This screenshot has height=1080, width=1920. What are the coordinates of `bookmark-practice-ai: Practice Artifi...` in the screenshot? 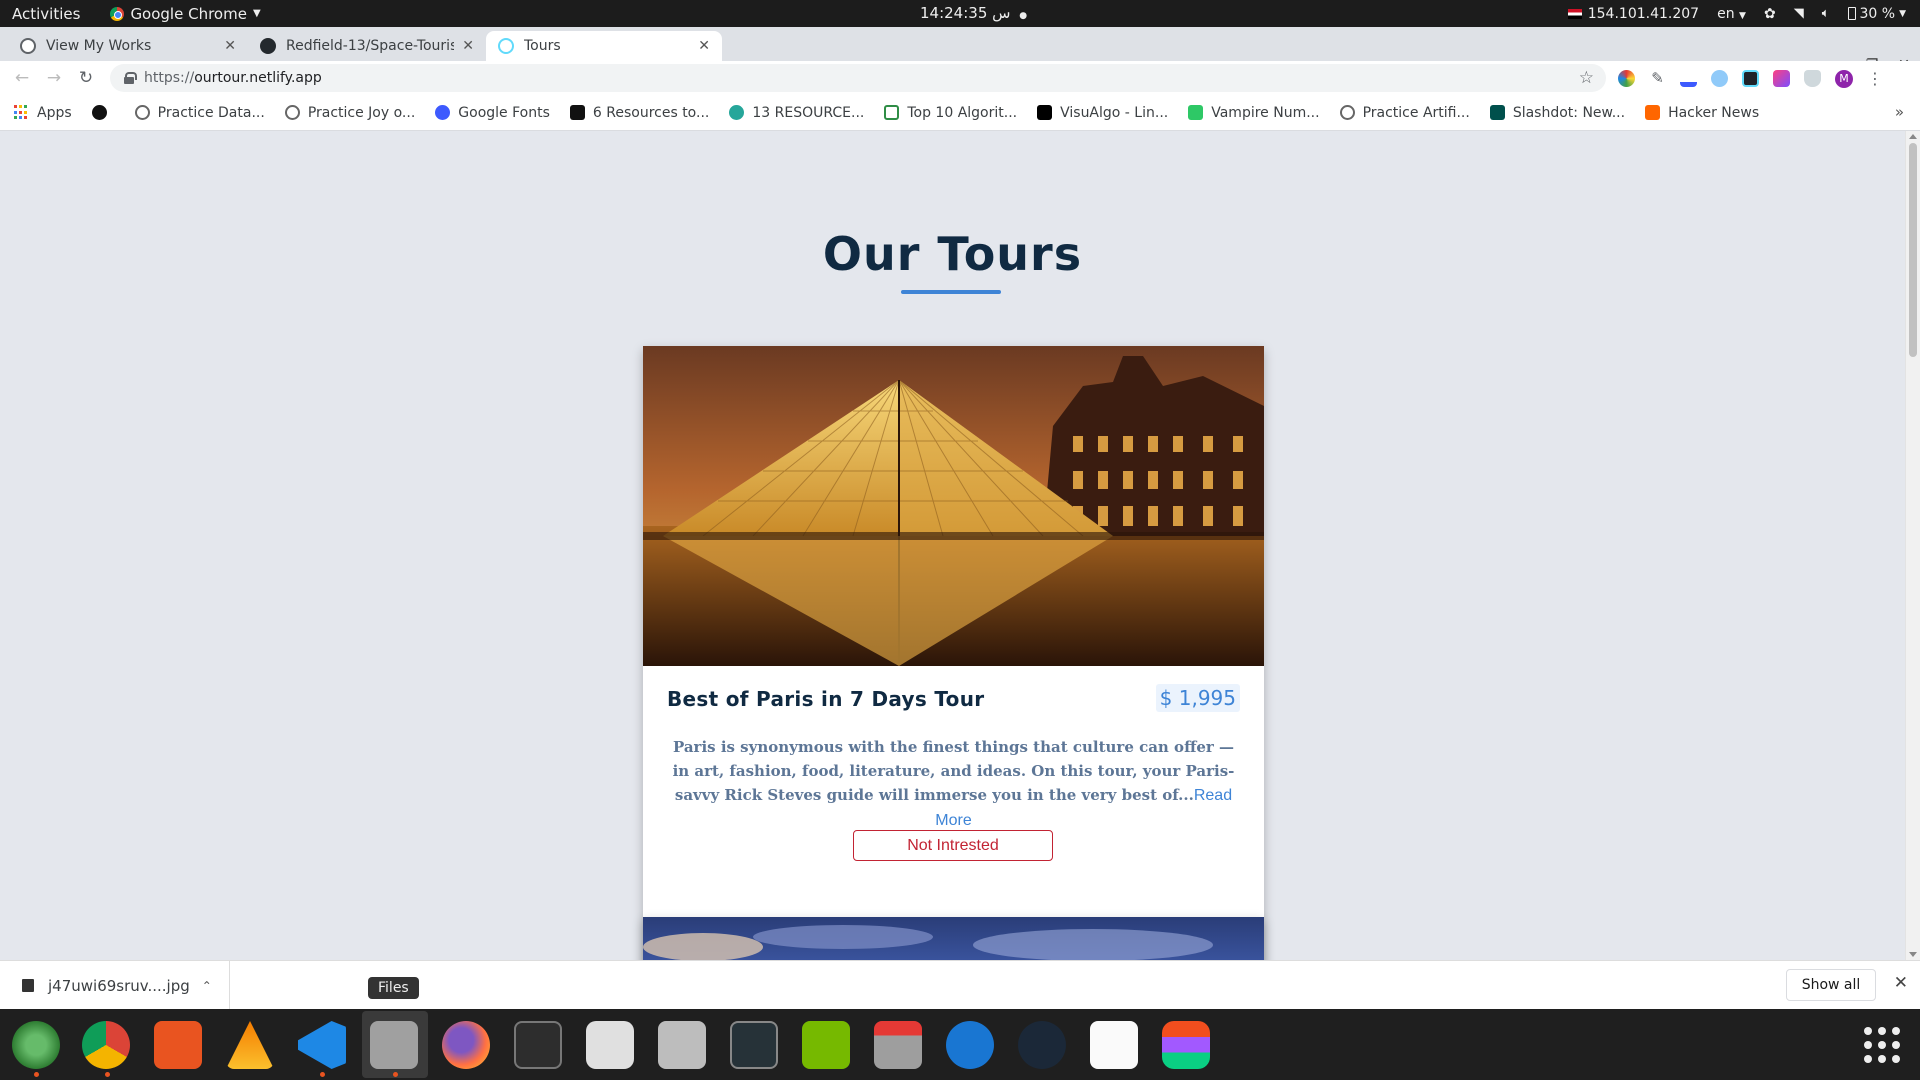 It's located at (1404, 113).